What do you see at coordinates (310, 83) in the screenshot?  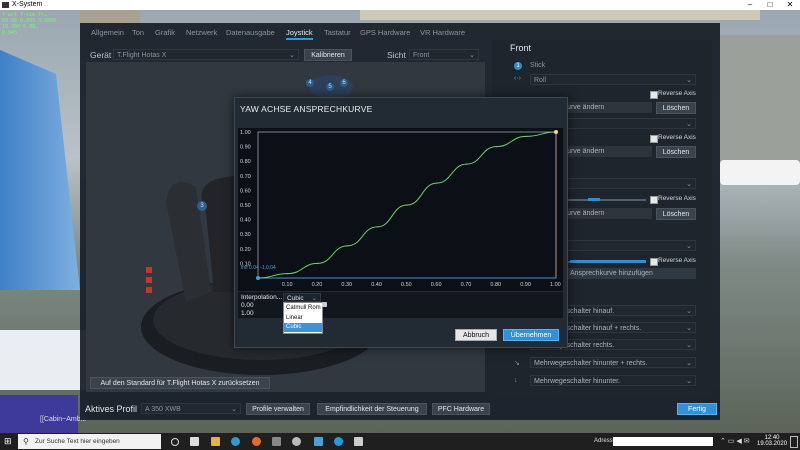 I see `button-4-marker: 4` at bounding box center [310, 83].